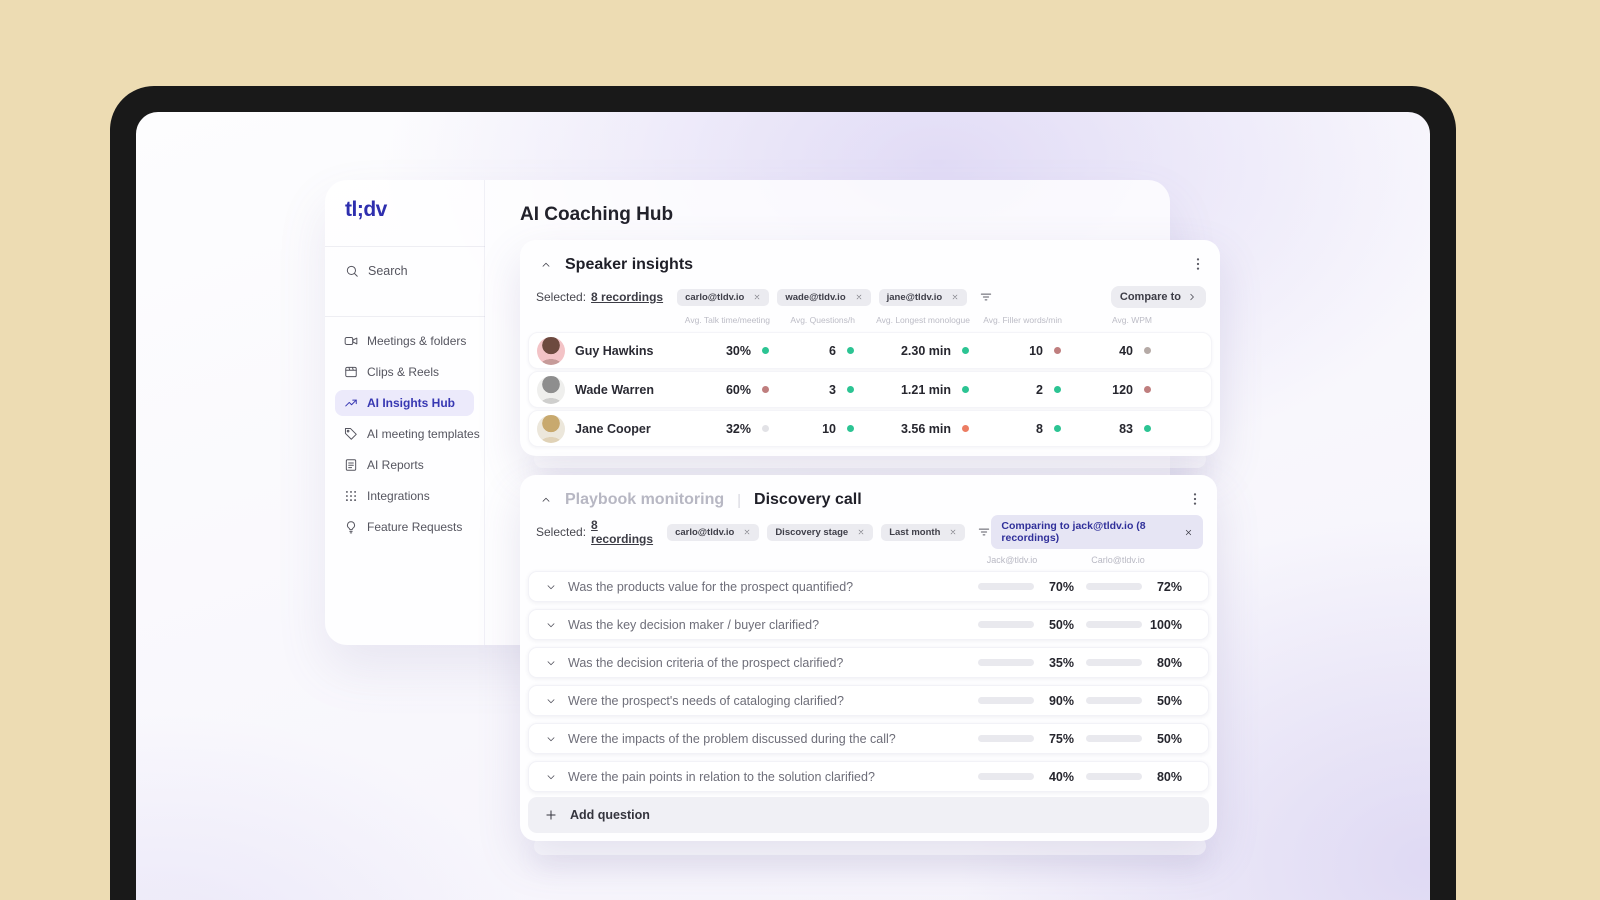  Describe the element at coordinates (395, 465) in the screenshot. I see `sidebar-item-label: AI Reports` at that location.